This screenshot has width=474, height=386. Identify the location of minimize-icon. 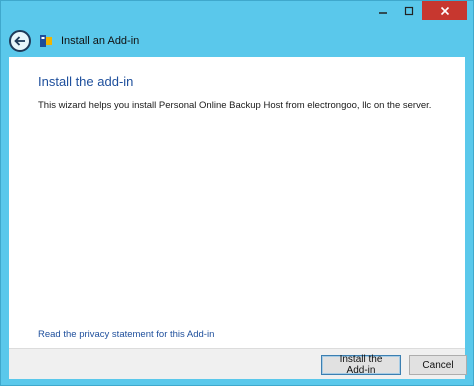
(383, 12).